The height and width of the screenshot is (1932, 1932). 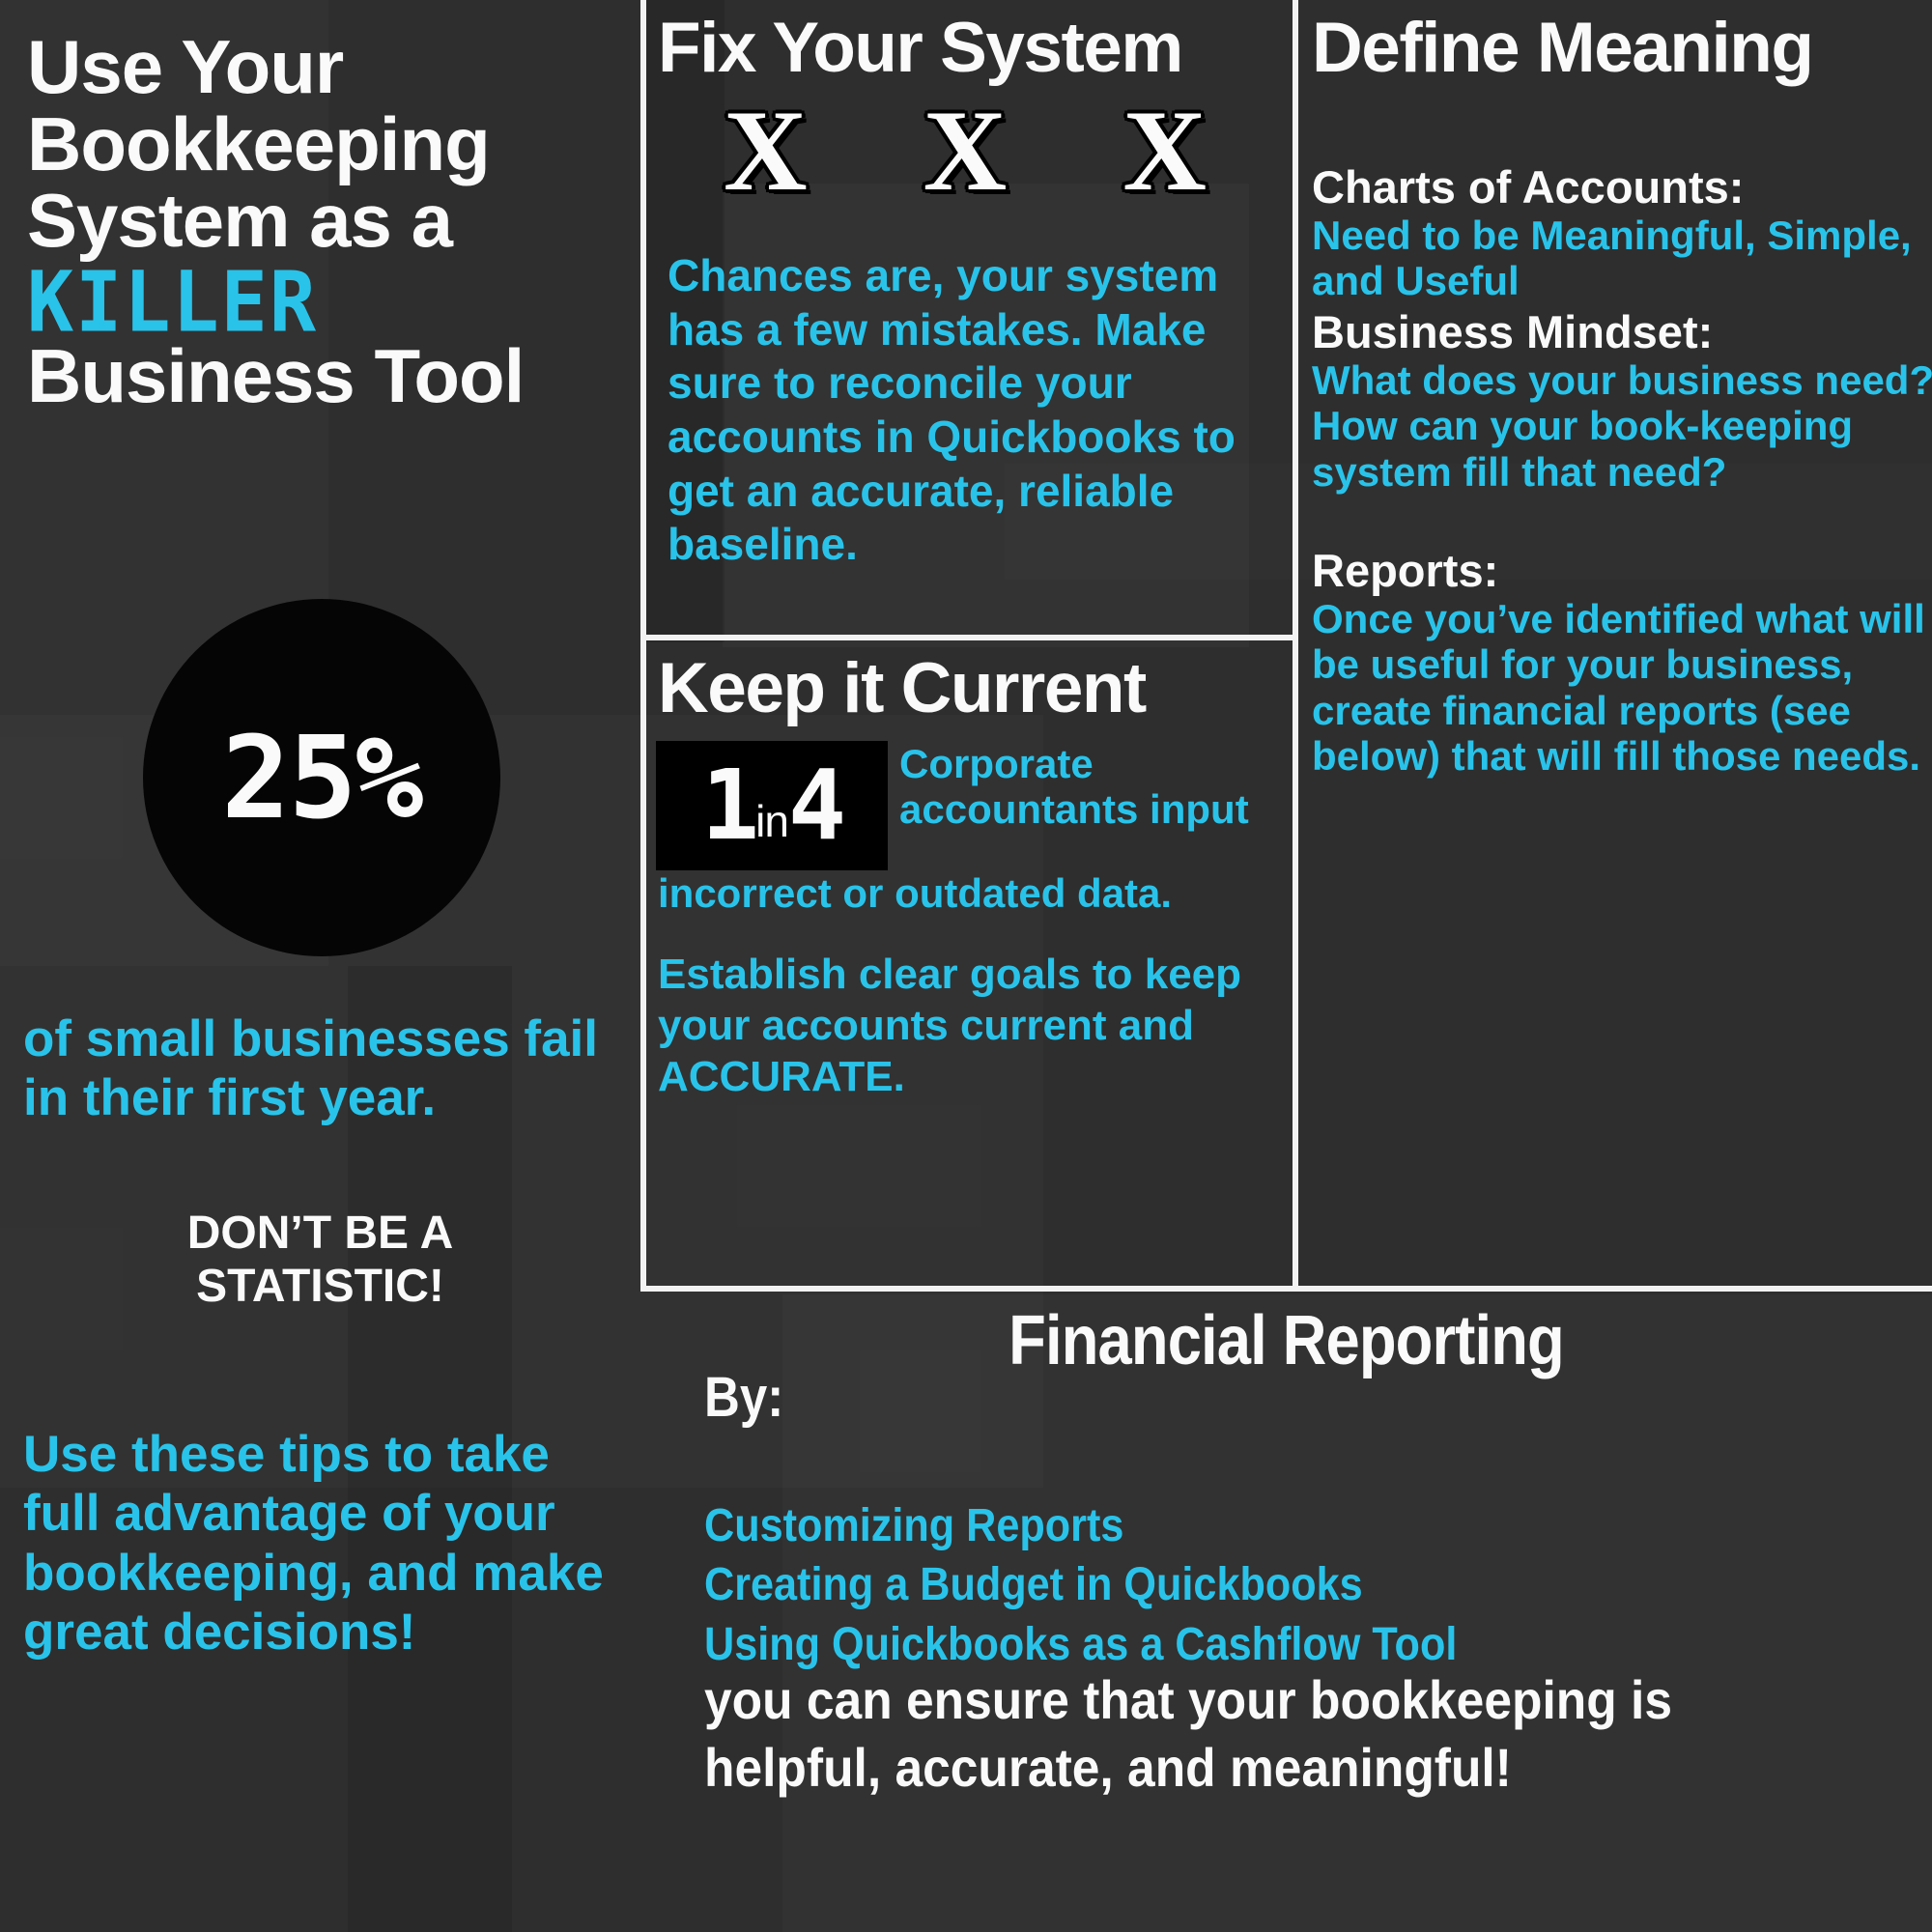 What do you see at coordinates (320, 1233) in the screenshot?
I see `dont-be-line-1: DON’T BE A` at bounding box center [320, 1233].